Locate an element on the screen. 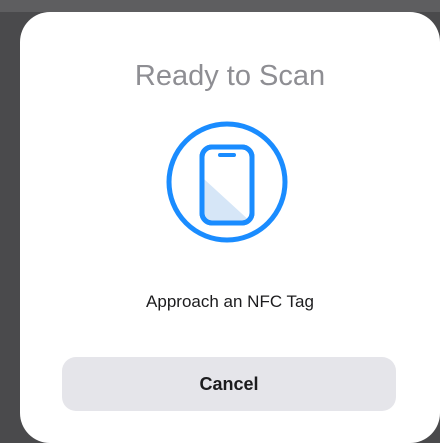 This screenshot has width=440, height=443. backdrop is located at coordinates (220, 6).